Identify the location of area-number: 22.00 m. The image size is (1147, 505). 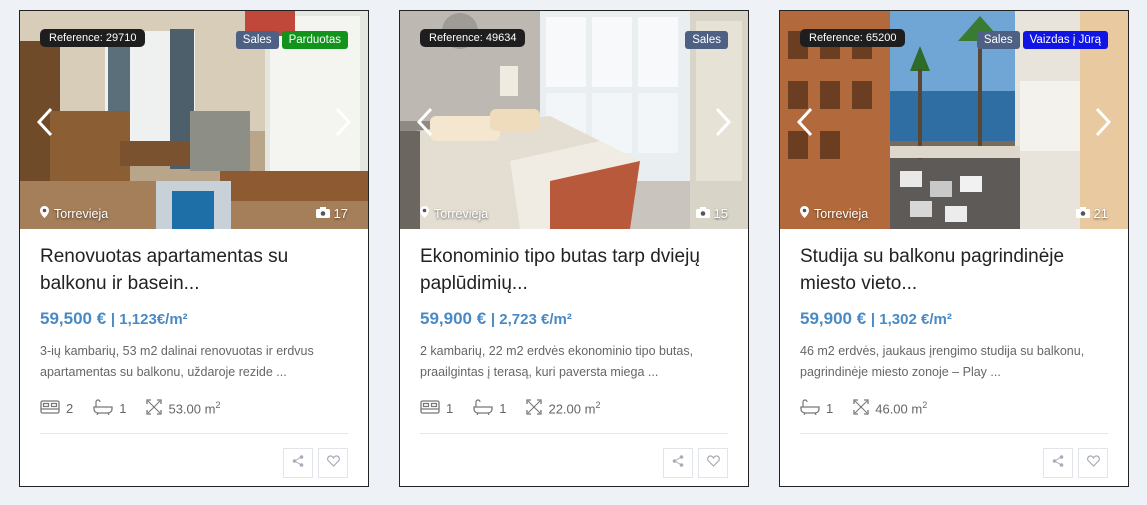
(572, 409).